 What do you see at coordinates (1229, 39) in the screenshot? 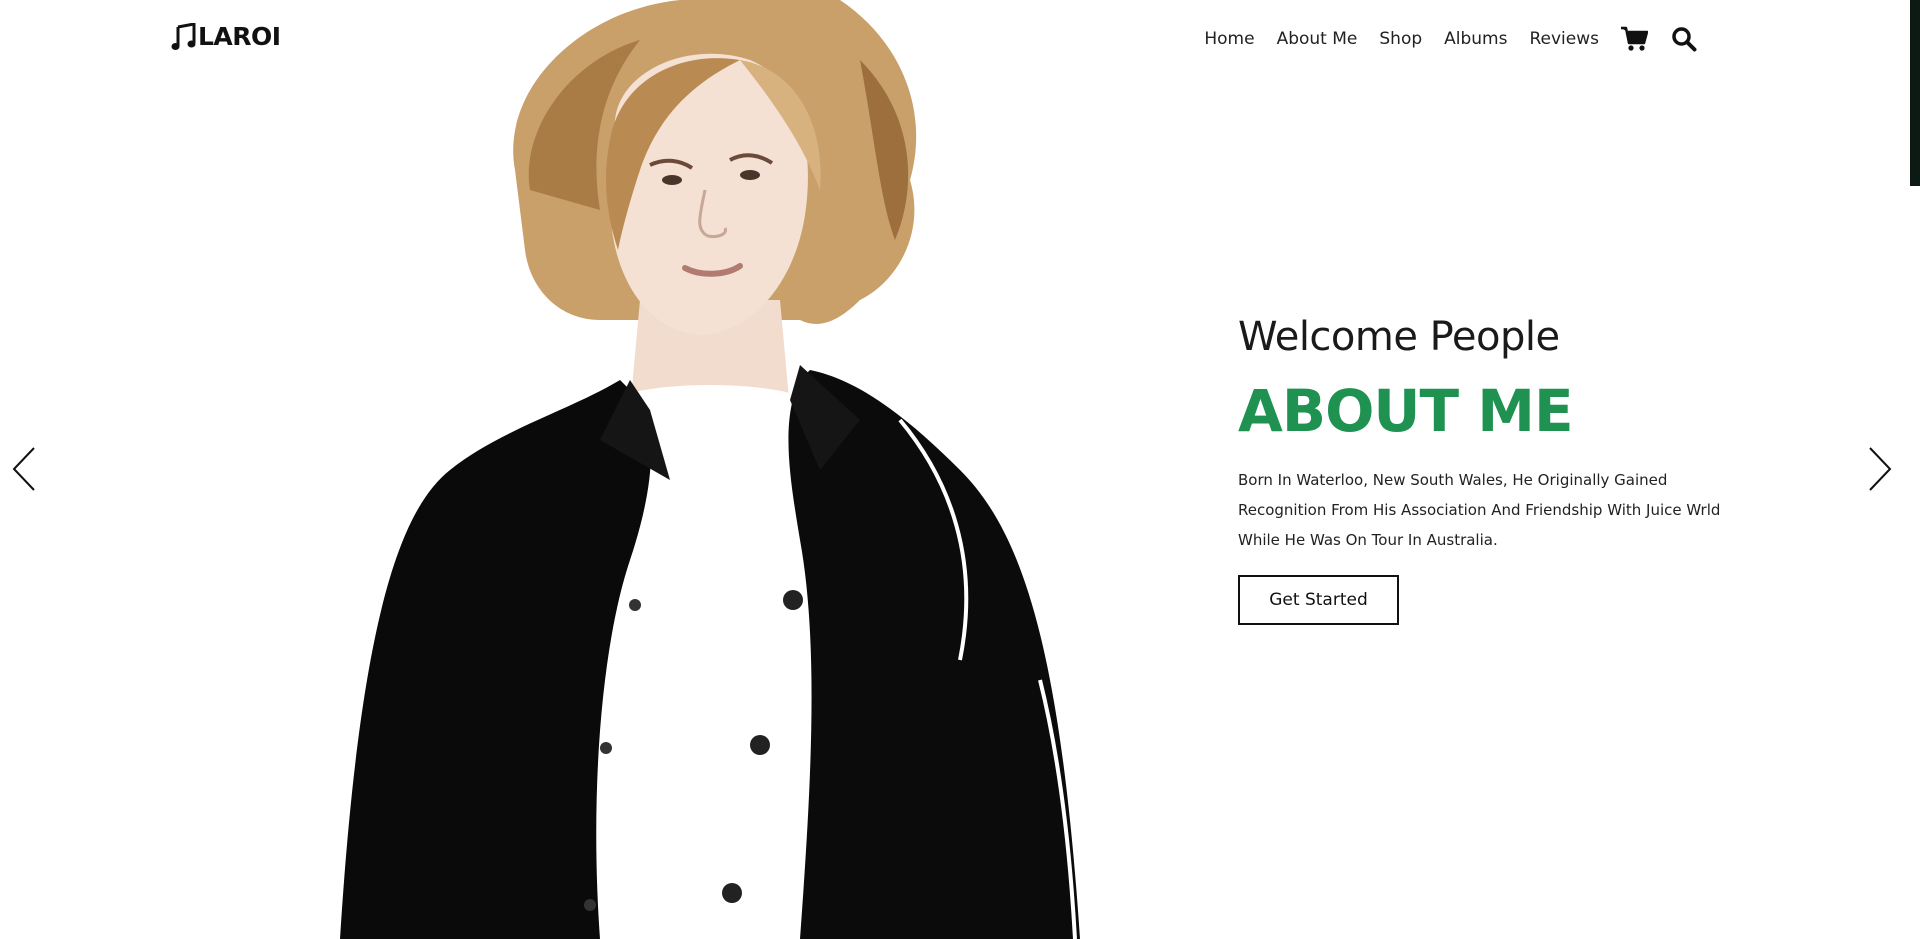
I see `nav-home: Home` at bounding box center [1229, 39].